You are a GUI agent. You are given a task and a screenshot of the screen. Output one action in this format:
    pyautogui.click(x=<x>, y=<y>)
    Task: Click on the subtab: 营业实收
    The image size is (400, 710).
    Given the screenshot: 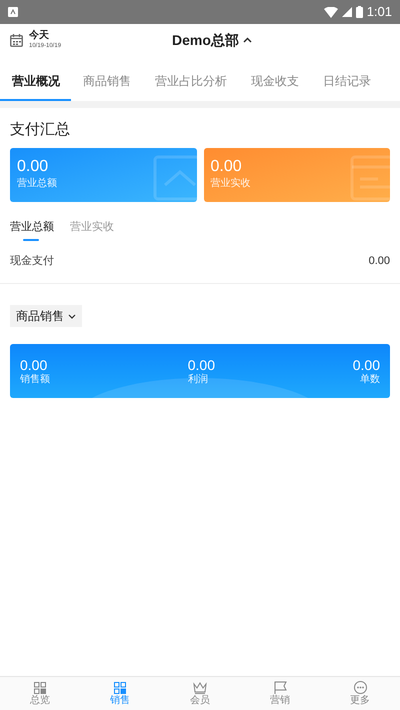 What is the action you would take?
    pyautogui.click(x=92, y=227)
    